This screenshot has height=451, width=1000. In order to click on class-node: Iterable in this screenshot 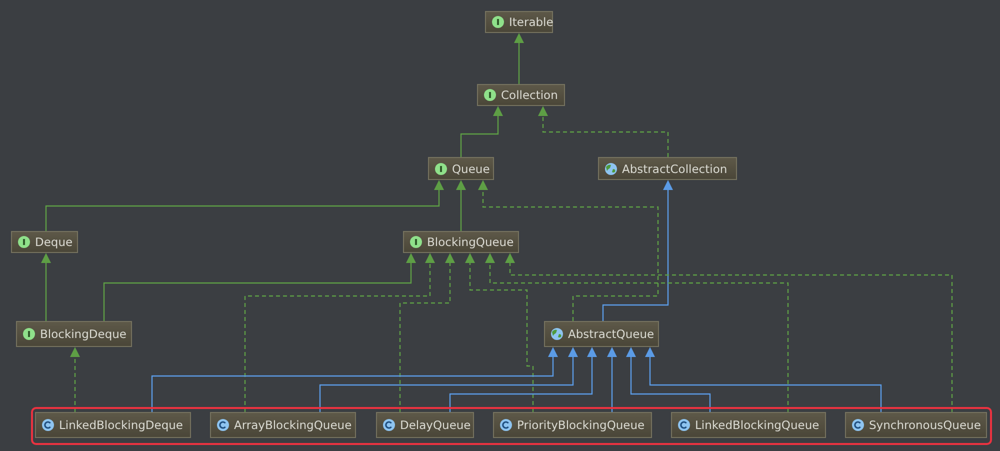, I will do `click(519, 22)`.